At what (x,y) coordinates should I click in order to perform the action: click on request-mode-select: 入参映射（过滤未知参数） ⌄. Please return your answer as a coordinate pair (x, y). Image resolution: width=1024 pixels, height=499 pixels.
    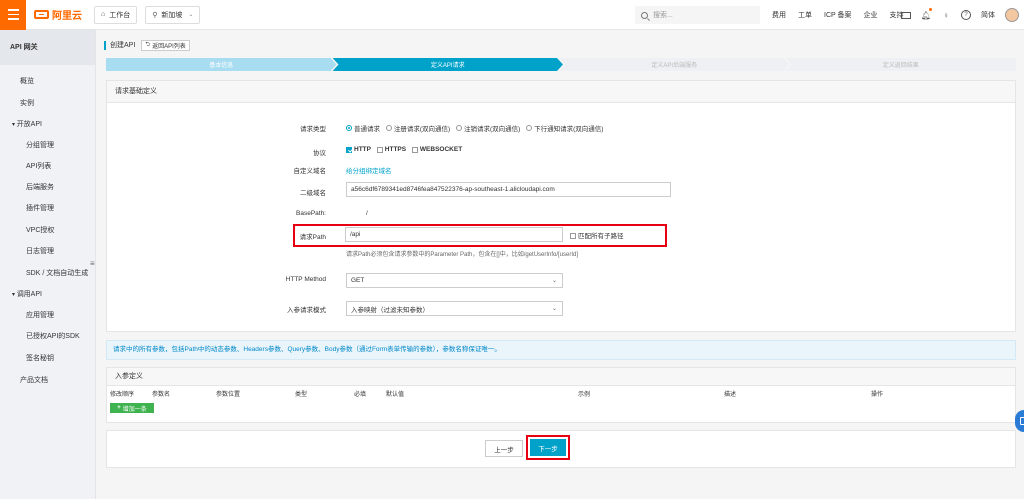
    Looking at the image, I should click on (454, 308).